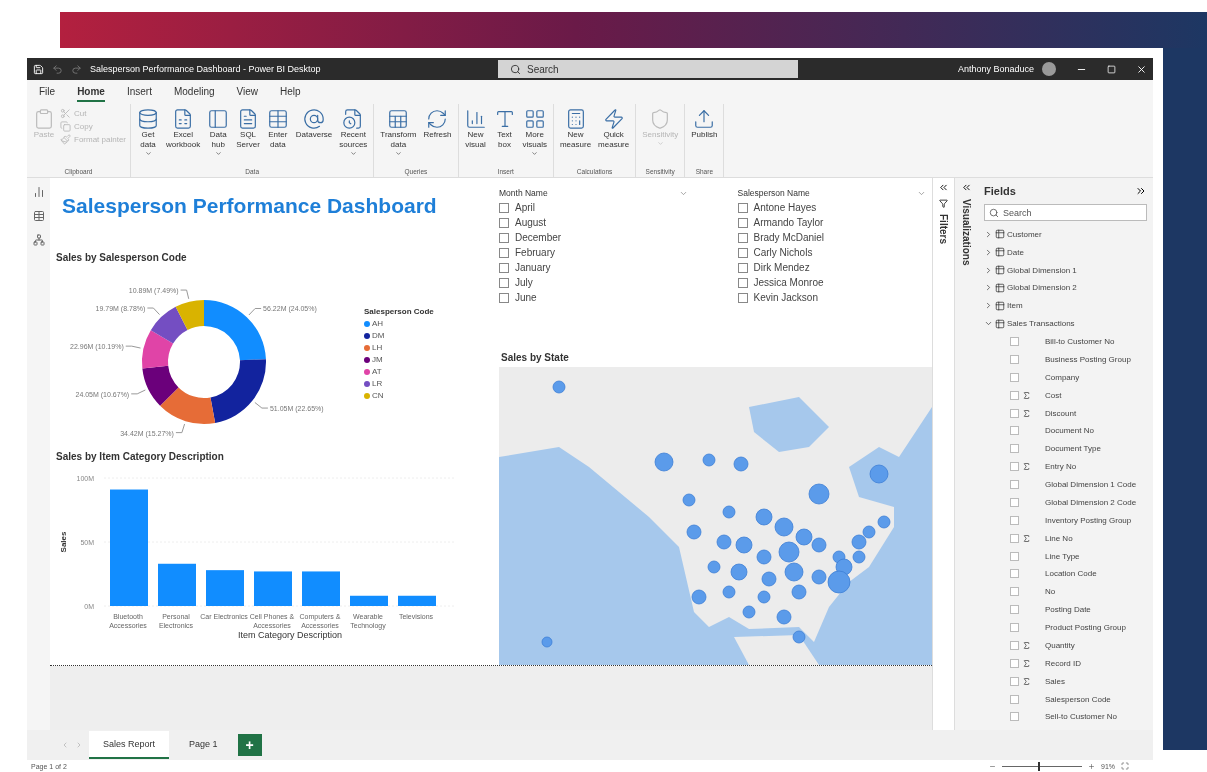 This screenshot has height=772, width=1207. I want to click on slicer-item: Kevin Jackson, so click(831, 297).